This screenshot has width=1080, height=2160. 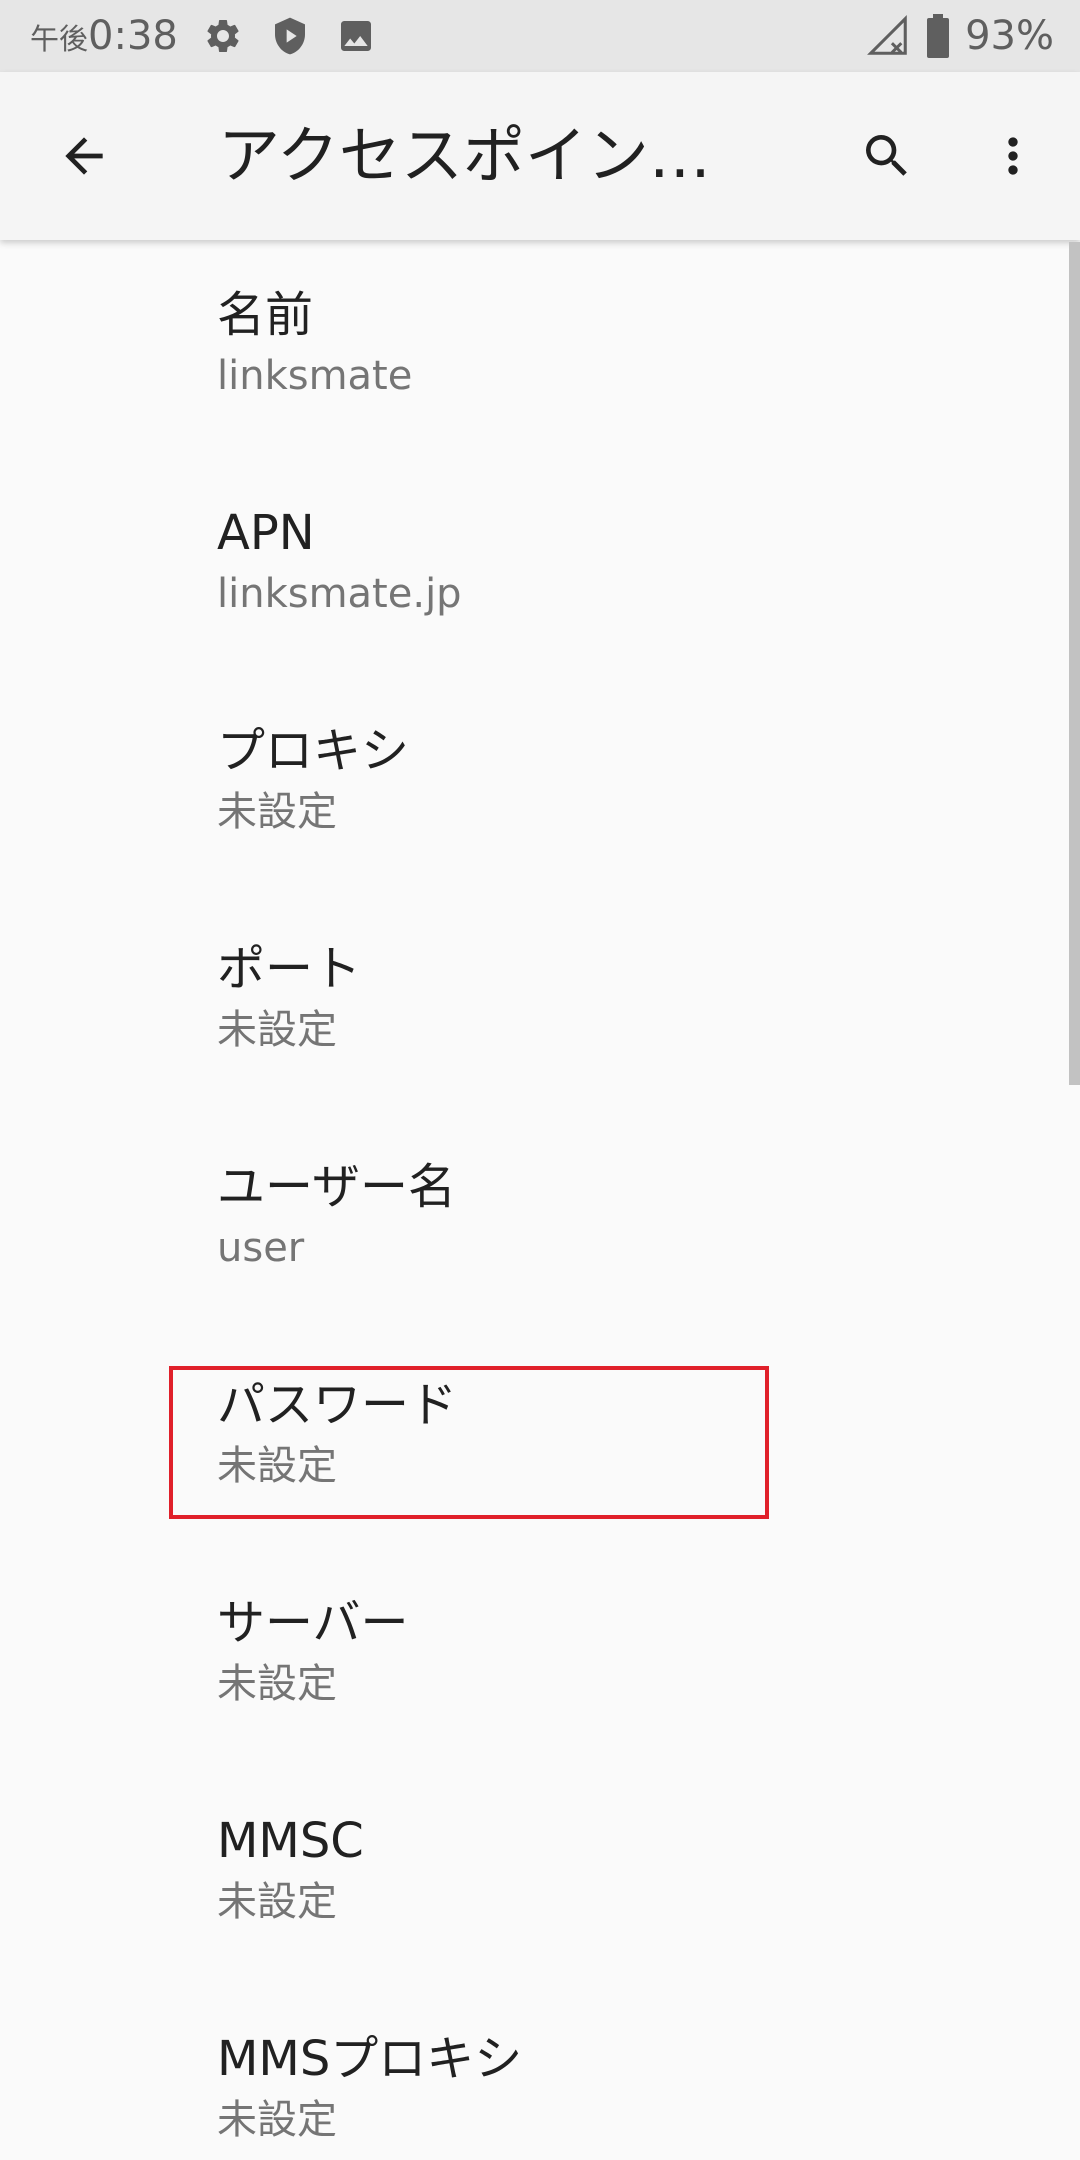 I want to click on no-signal-icon, so click(x=888, y=36).